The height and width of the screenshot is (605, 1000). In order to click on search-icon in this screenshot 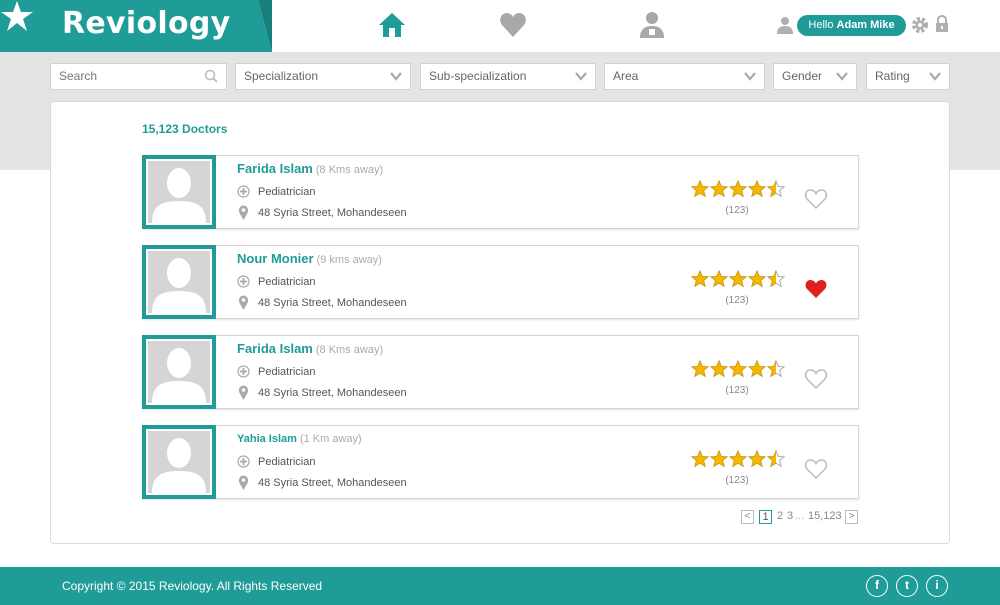, I will do `click(211, 76)`.